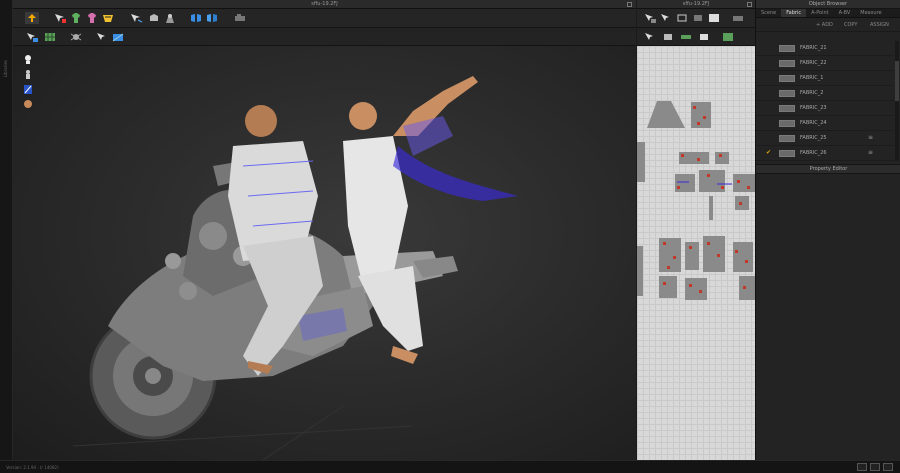  I want to click on pin-icon, so click(108, 18).